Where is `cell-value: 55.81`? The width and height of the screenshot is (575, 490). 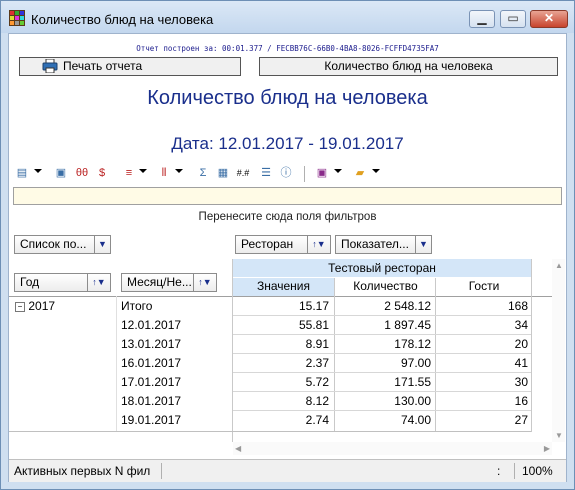
cell-value: 55.81 is located at coordinates (313, 325).